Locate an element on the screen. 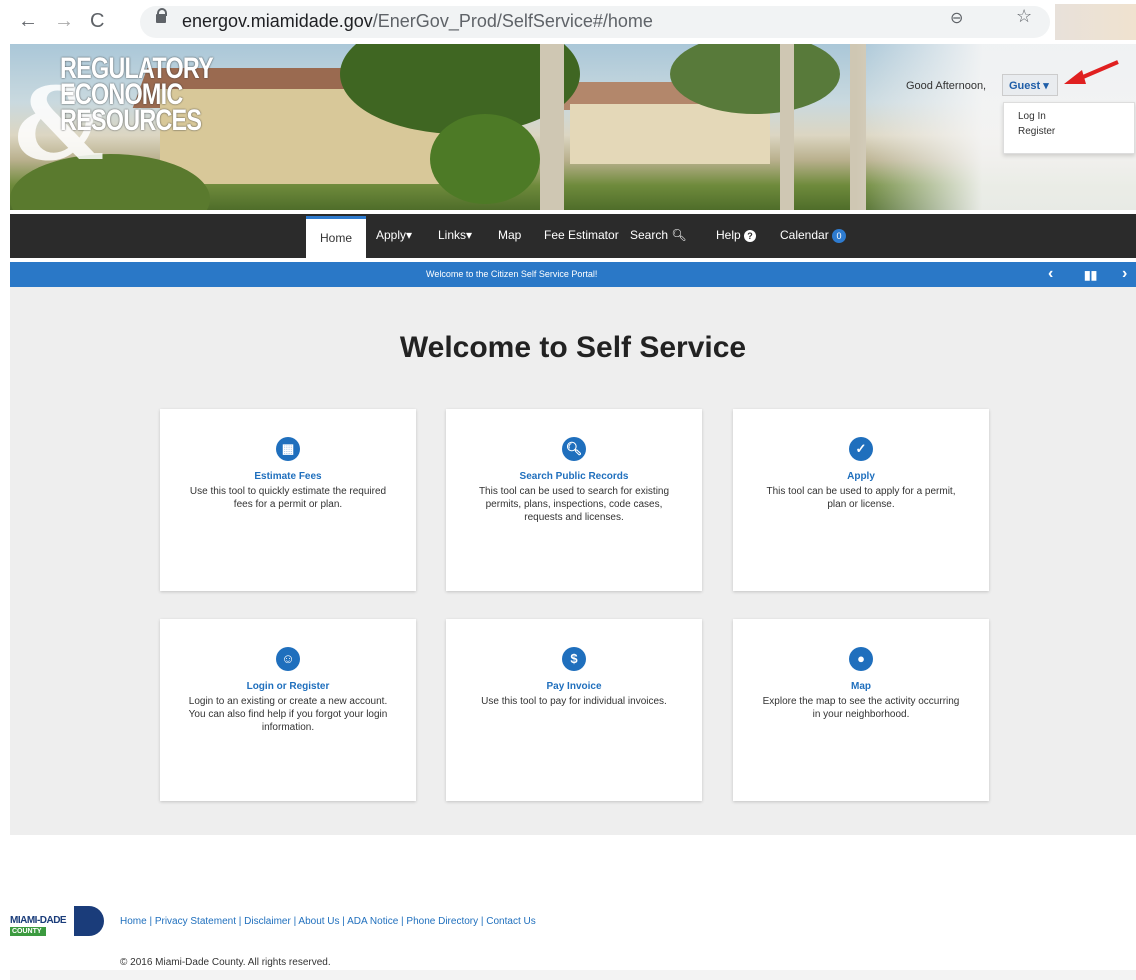 The width and height of the screenshot is (1136, 980). card-title: Search Public Records is located at coordinates (574, 476).